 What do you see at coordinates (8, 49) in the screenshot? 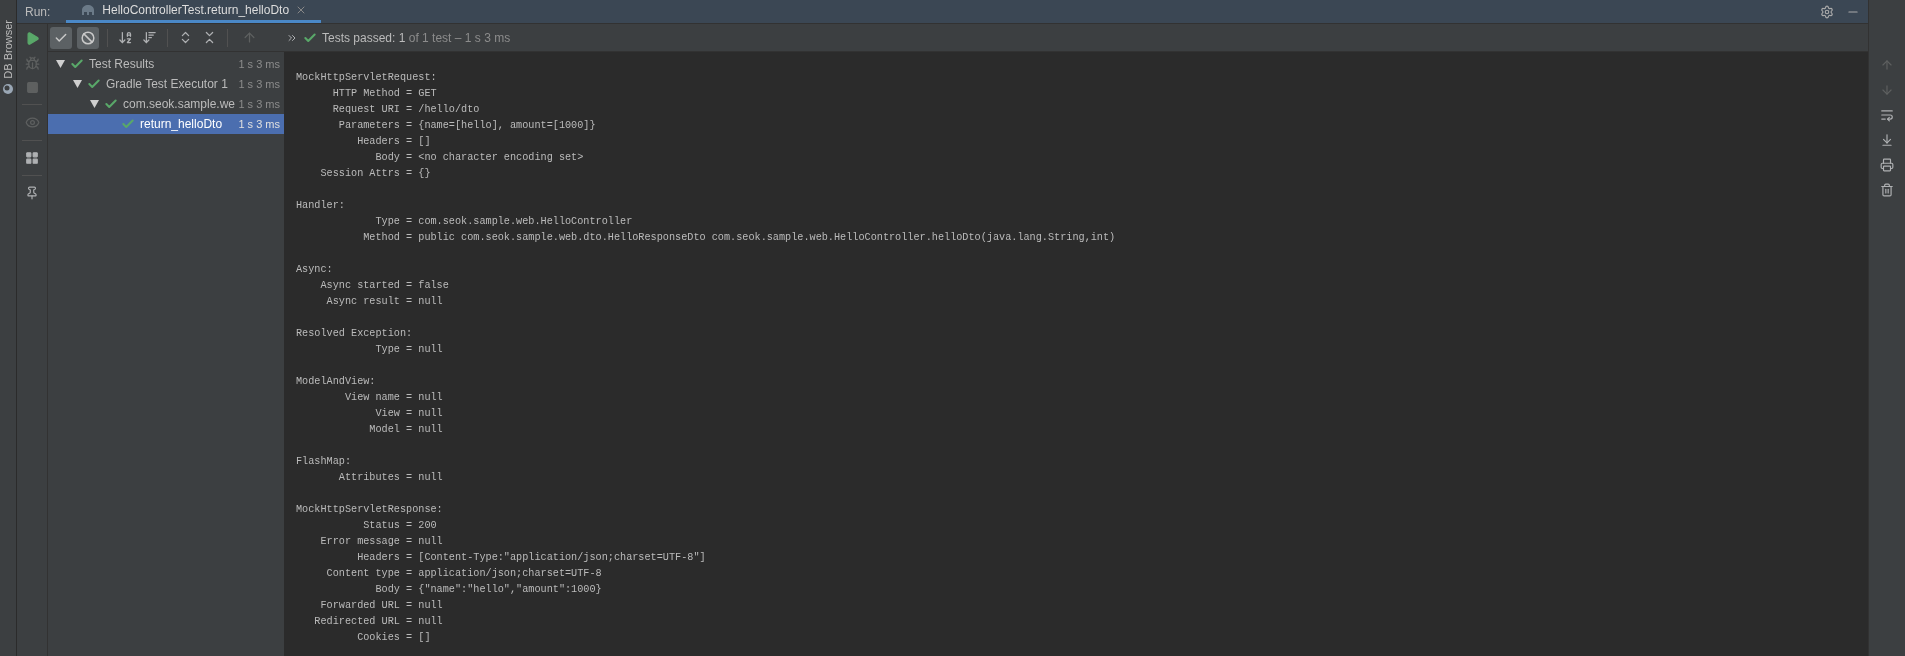
I see `db-browser-tab: DB Browser` at bounding box center [8, 49].